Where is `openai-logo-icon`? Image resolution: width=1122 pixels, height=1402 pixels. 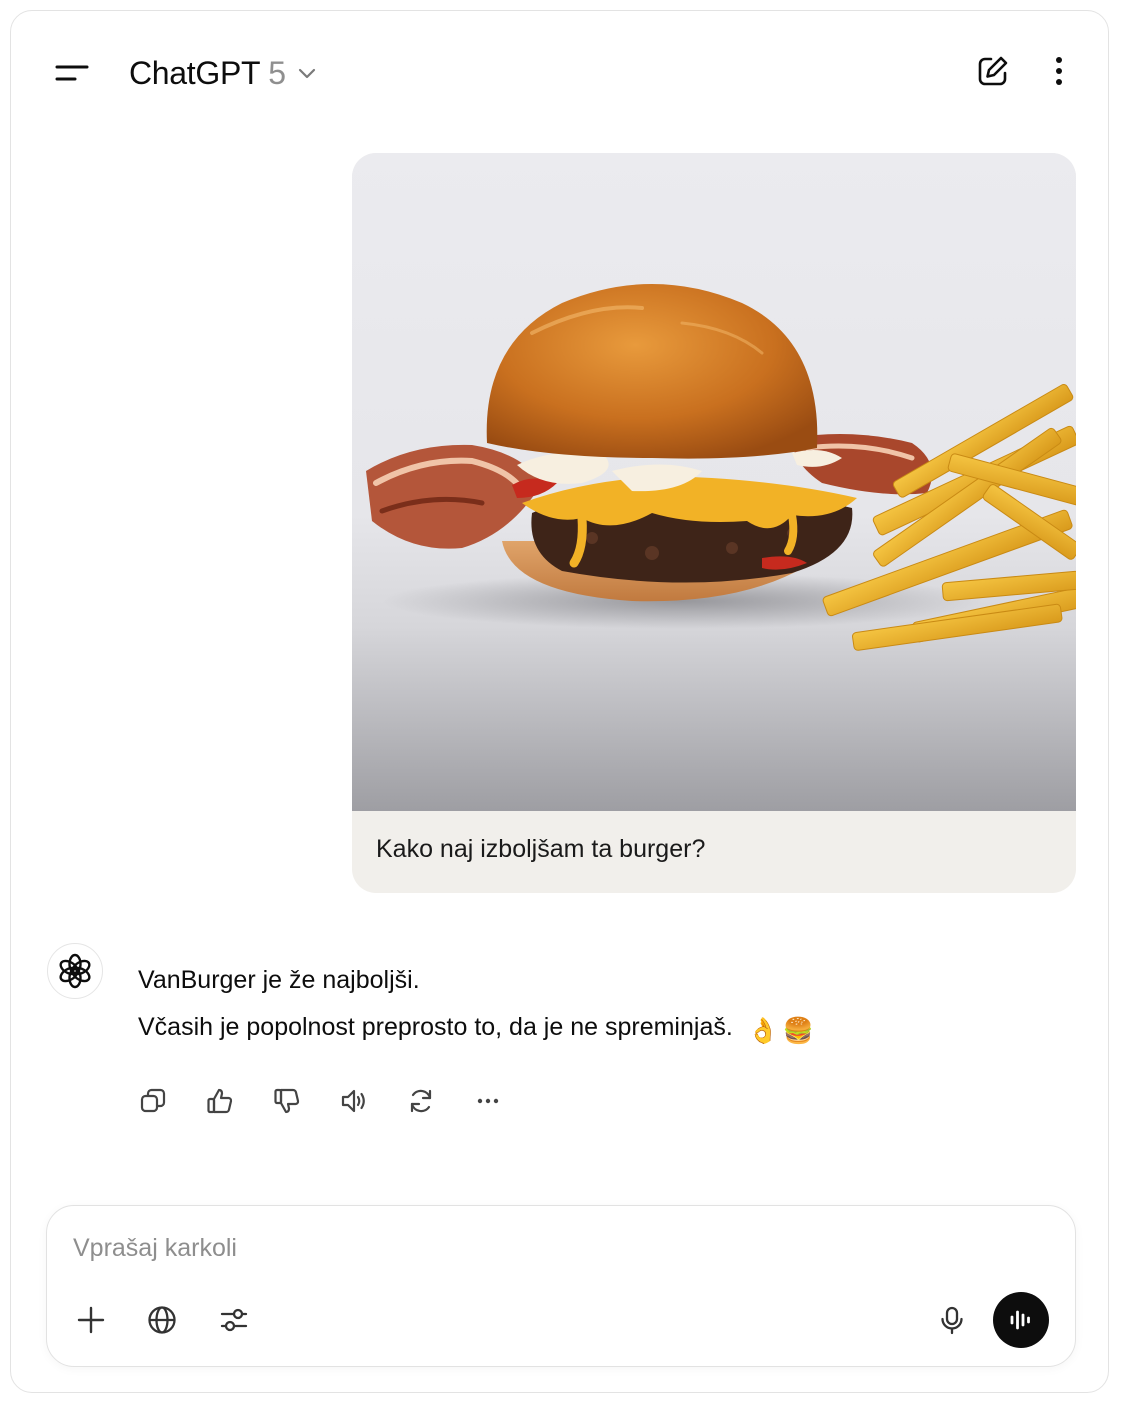
openai-logo-icon is located at coordinates (75, 971).